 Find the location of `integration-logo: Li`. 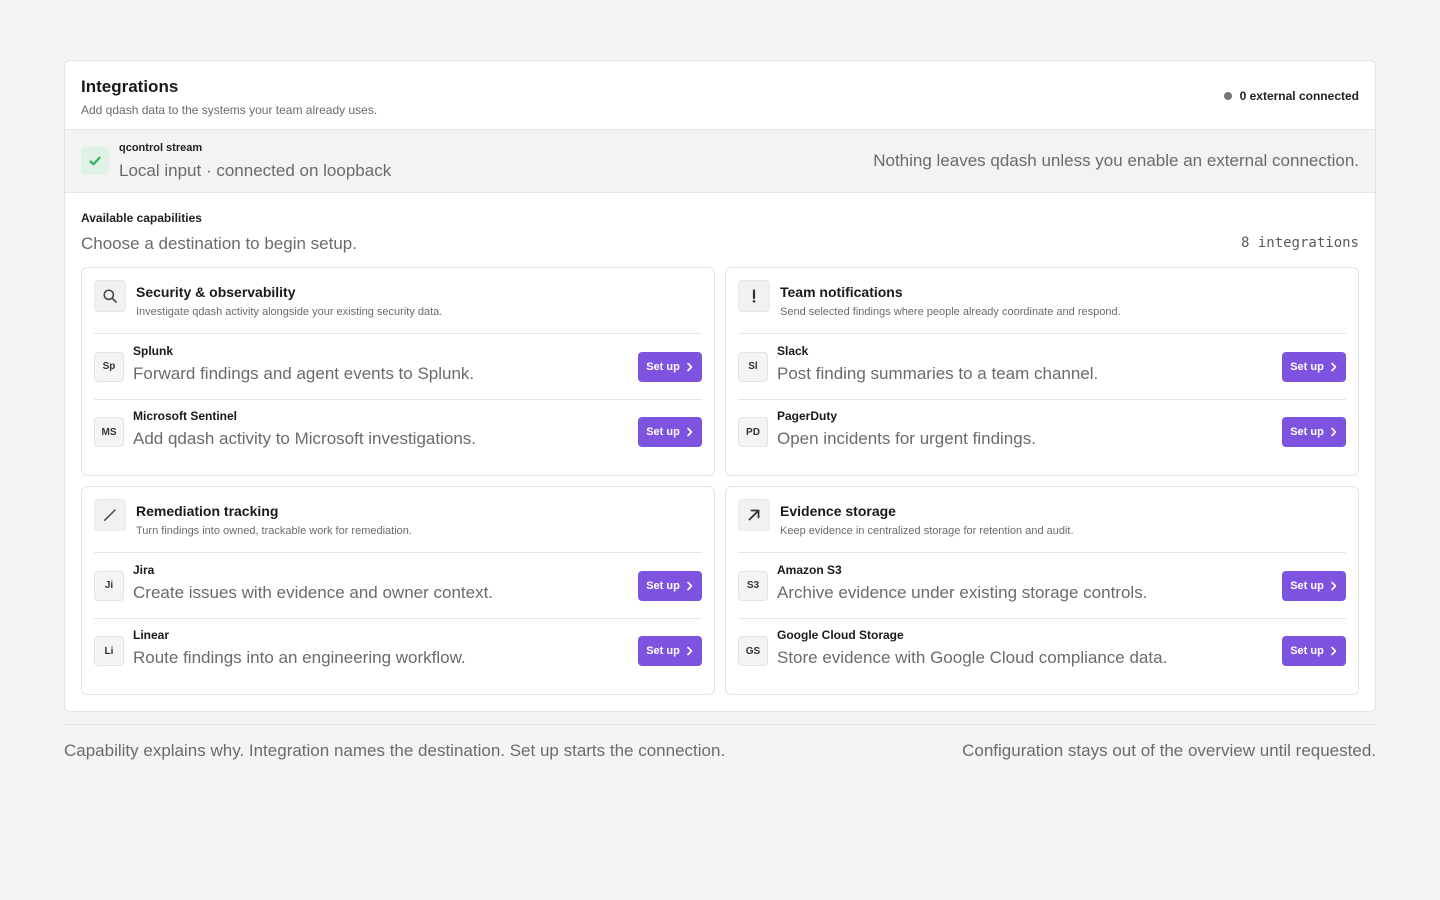

integration-logo: Li is located at coordinates (109, 651).